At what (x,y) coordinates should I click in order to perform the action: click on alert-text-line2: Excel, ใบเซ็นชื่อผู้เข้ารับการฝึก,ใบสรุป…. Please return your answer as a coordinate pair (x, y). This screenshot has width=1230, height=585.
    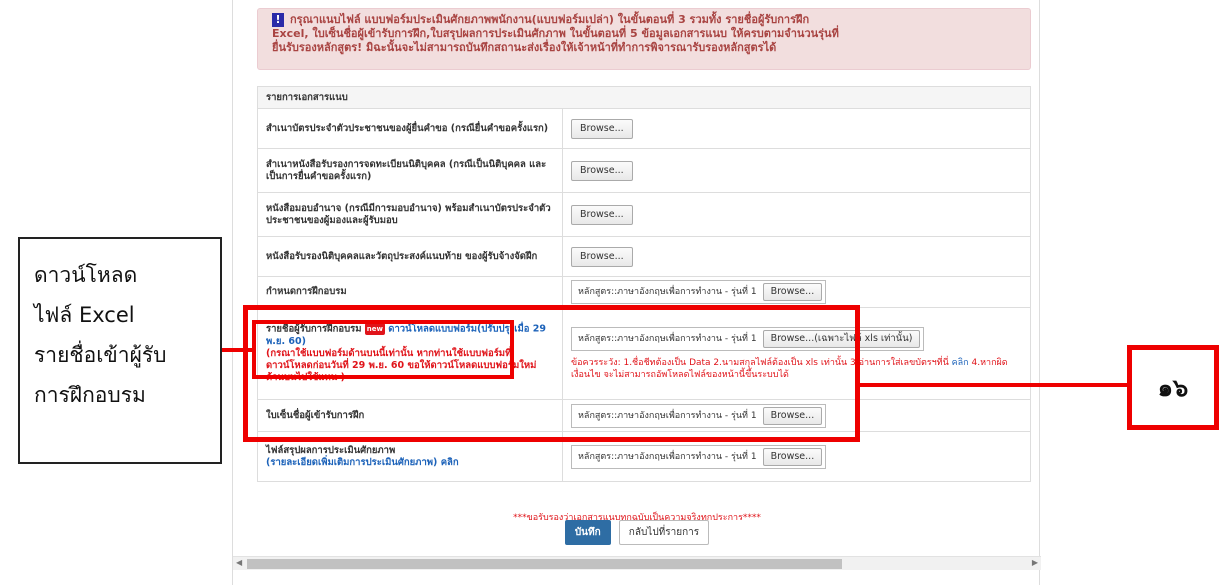
    Looking at the image, I should click on (555, 33).